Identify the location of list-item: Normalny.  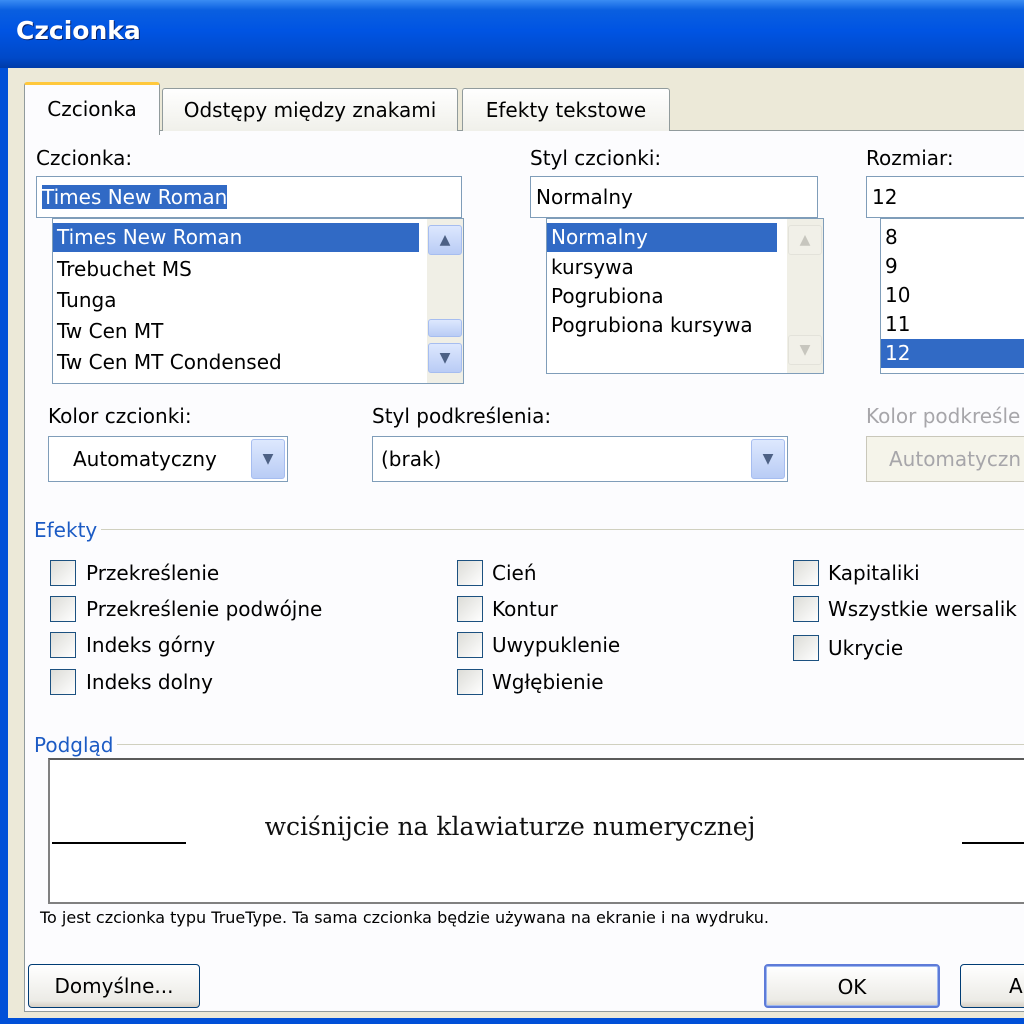
(662, 237).